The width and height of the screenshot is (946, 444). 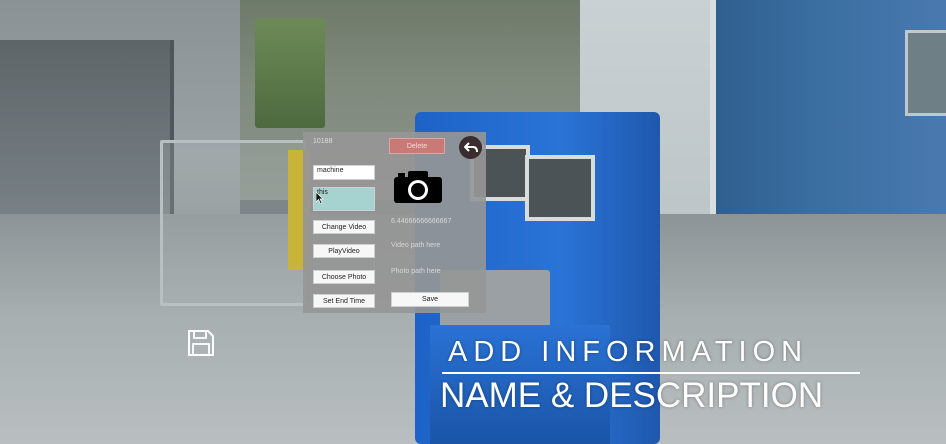 I want to click on change-video-button: Change Video, so click(x=344, y=227).